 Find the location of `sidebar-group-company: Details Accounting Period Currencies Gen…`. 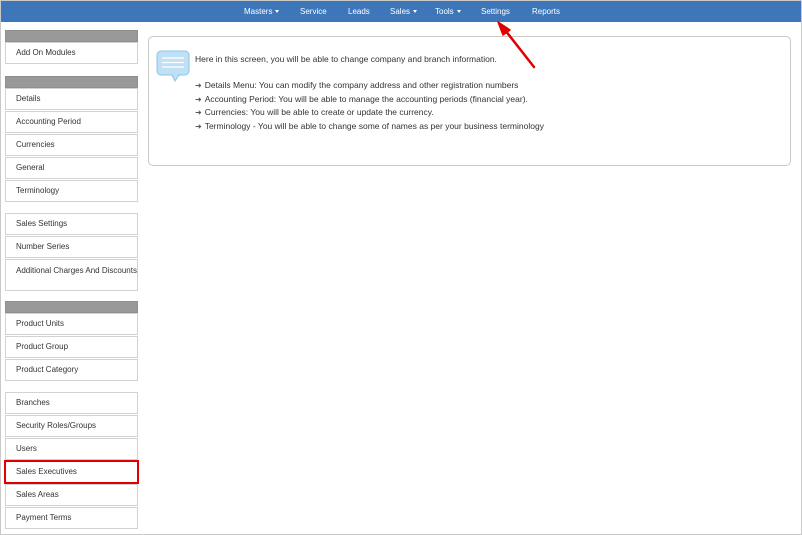

sidebar-group-company: Details Accounting Period Currencies Gen… is located at coordinates (71, 139).